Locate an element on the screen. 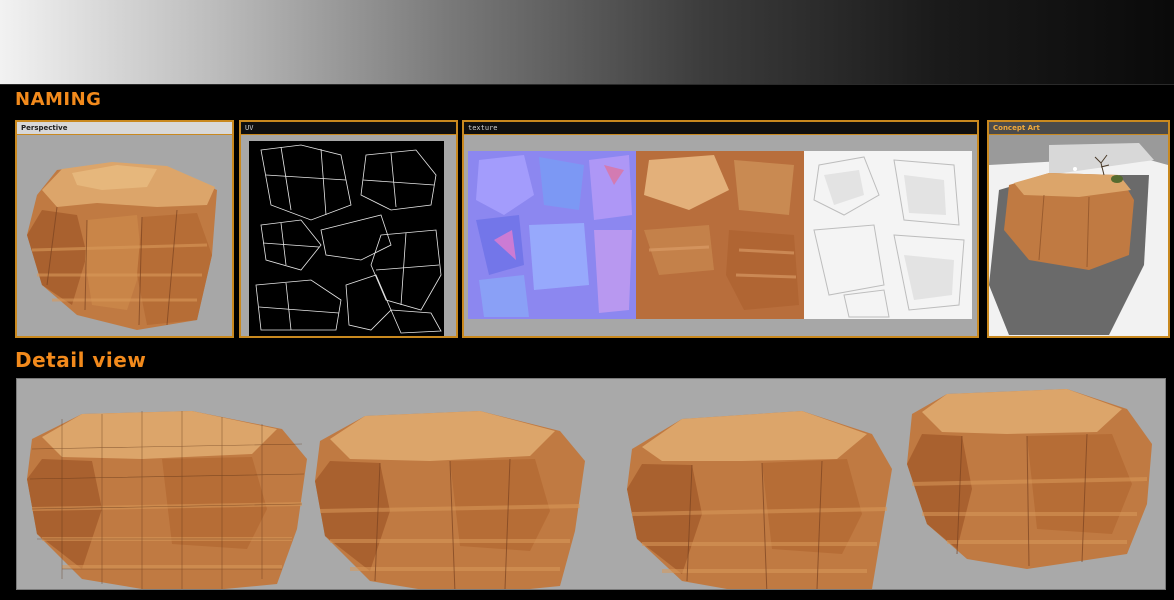  figure-icon is located at coordinates (1075, 169).